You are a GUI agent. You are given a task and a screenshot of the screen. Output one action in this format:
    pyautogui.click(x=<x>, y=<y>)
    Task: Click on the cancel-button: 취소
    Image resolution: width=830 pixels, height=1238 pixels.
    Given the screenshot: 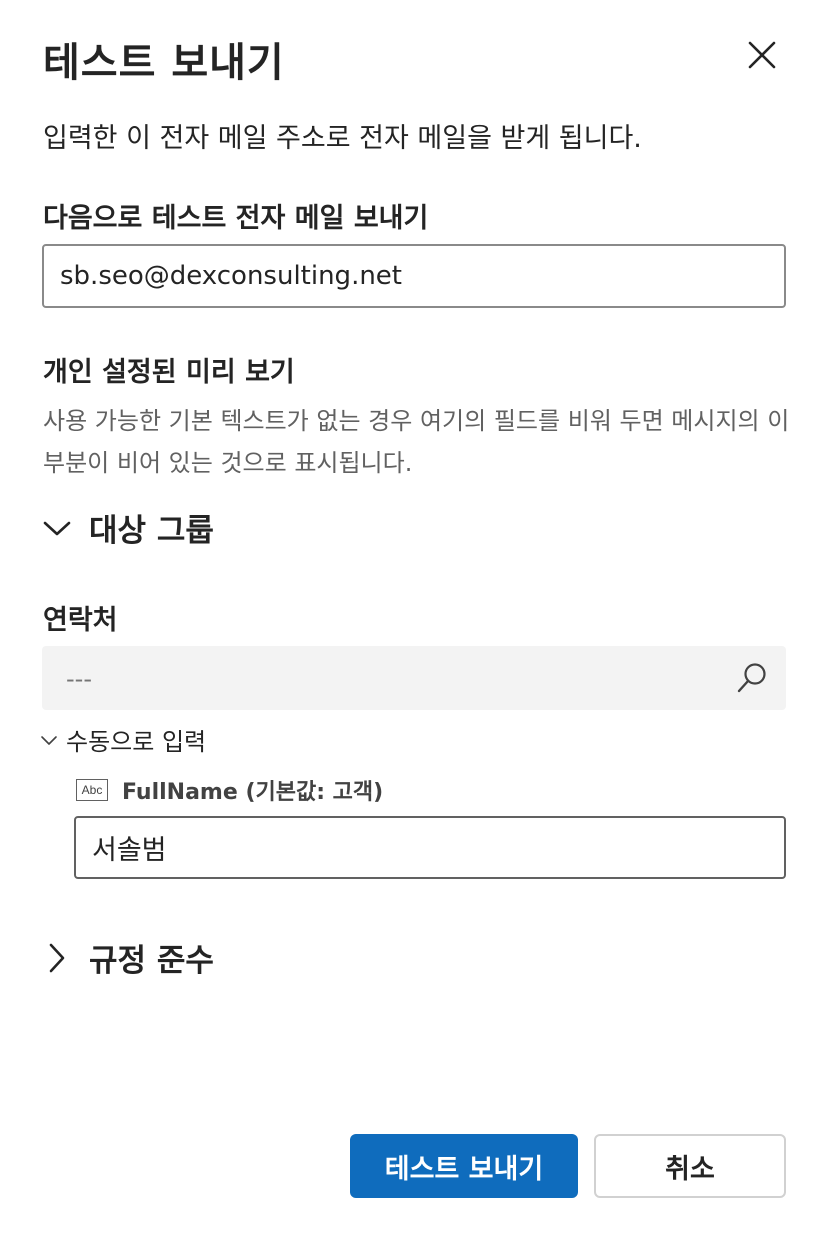 What is the action you would take?
    pyautogui.click(x=690, y=1166)
    